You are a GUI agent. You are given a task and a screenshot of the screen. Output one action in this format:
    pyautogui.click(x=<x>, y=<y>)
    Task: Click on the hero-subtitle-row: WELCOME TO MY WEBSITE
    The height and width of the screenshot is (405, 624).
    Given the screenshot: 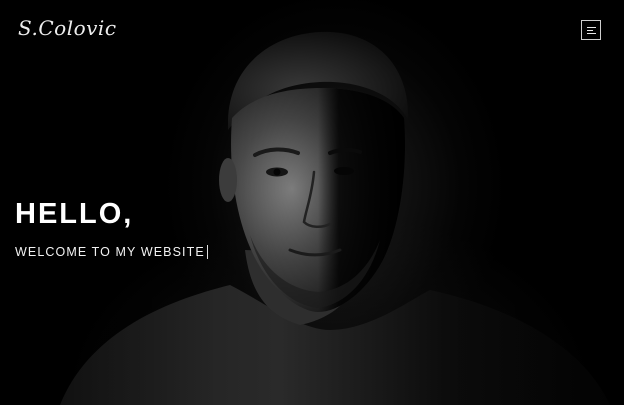 What is the action you would take?
    pyautogui.click(x=111, y=252)
    